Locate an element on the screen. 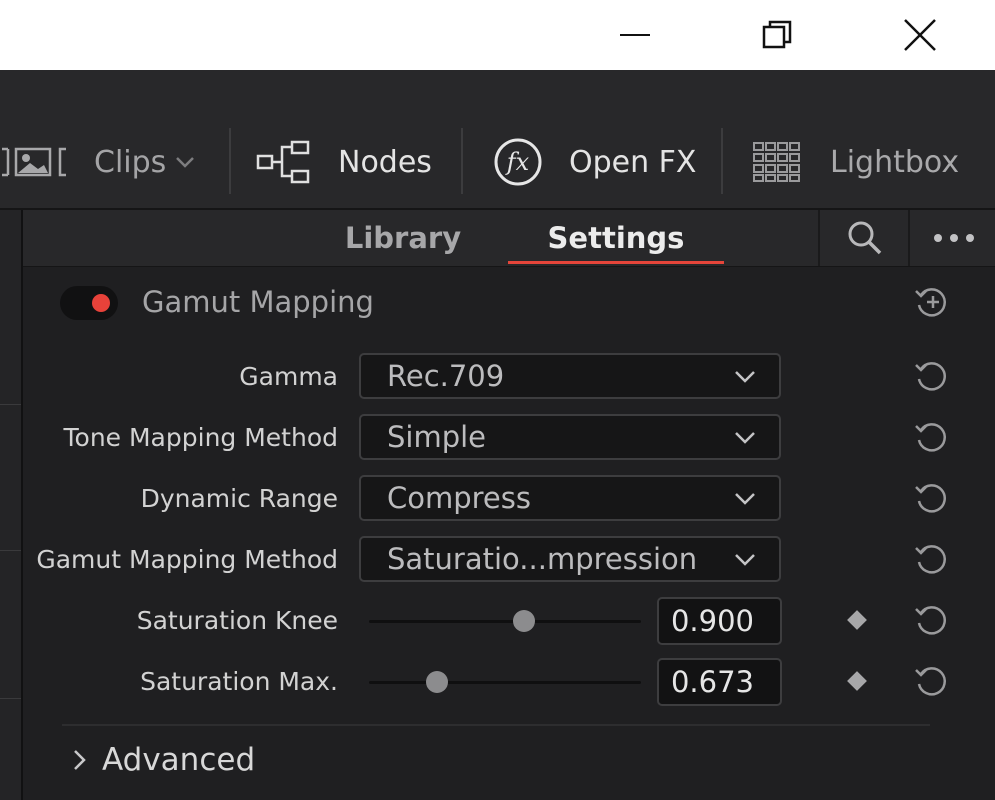  tone-mapping-value: Simple is located at coordinates (437, 437).